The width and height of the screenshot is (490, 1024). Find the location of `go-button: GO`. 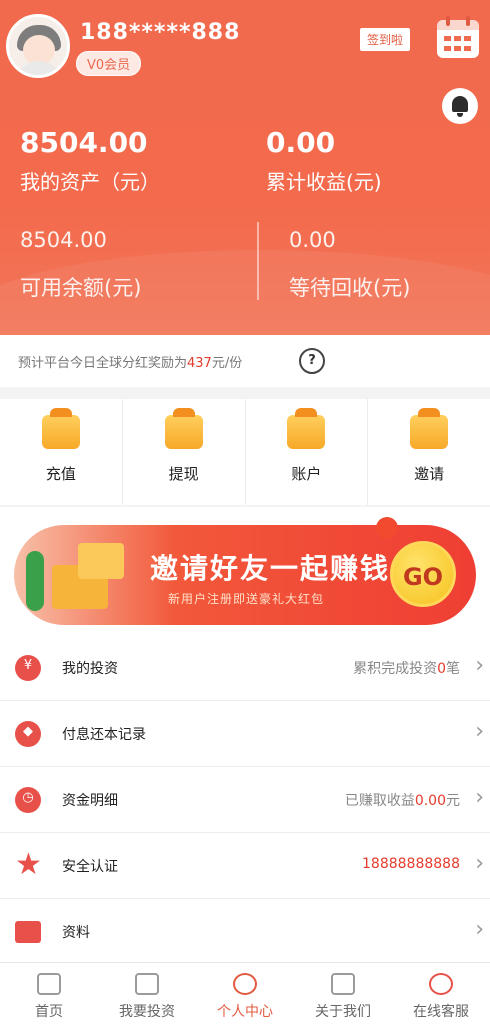

go-button: GO is located at coordinates (423, 574).